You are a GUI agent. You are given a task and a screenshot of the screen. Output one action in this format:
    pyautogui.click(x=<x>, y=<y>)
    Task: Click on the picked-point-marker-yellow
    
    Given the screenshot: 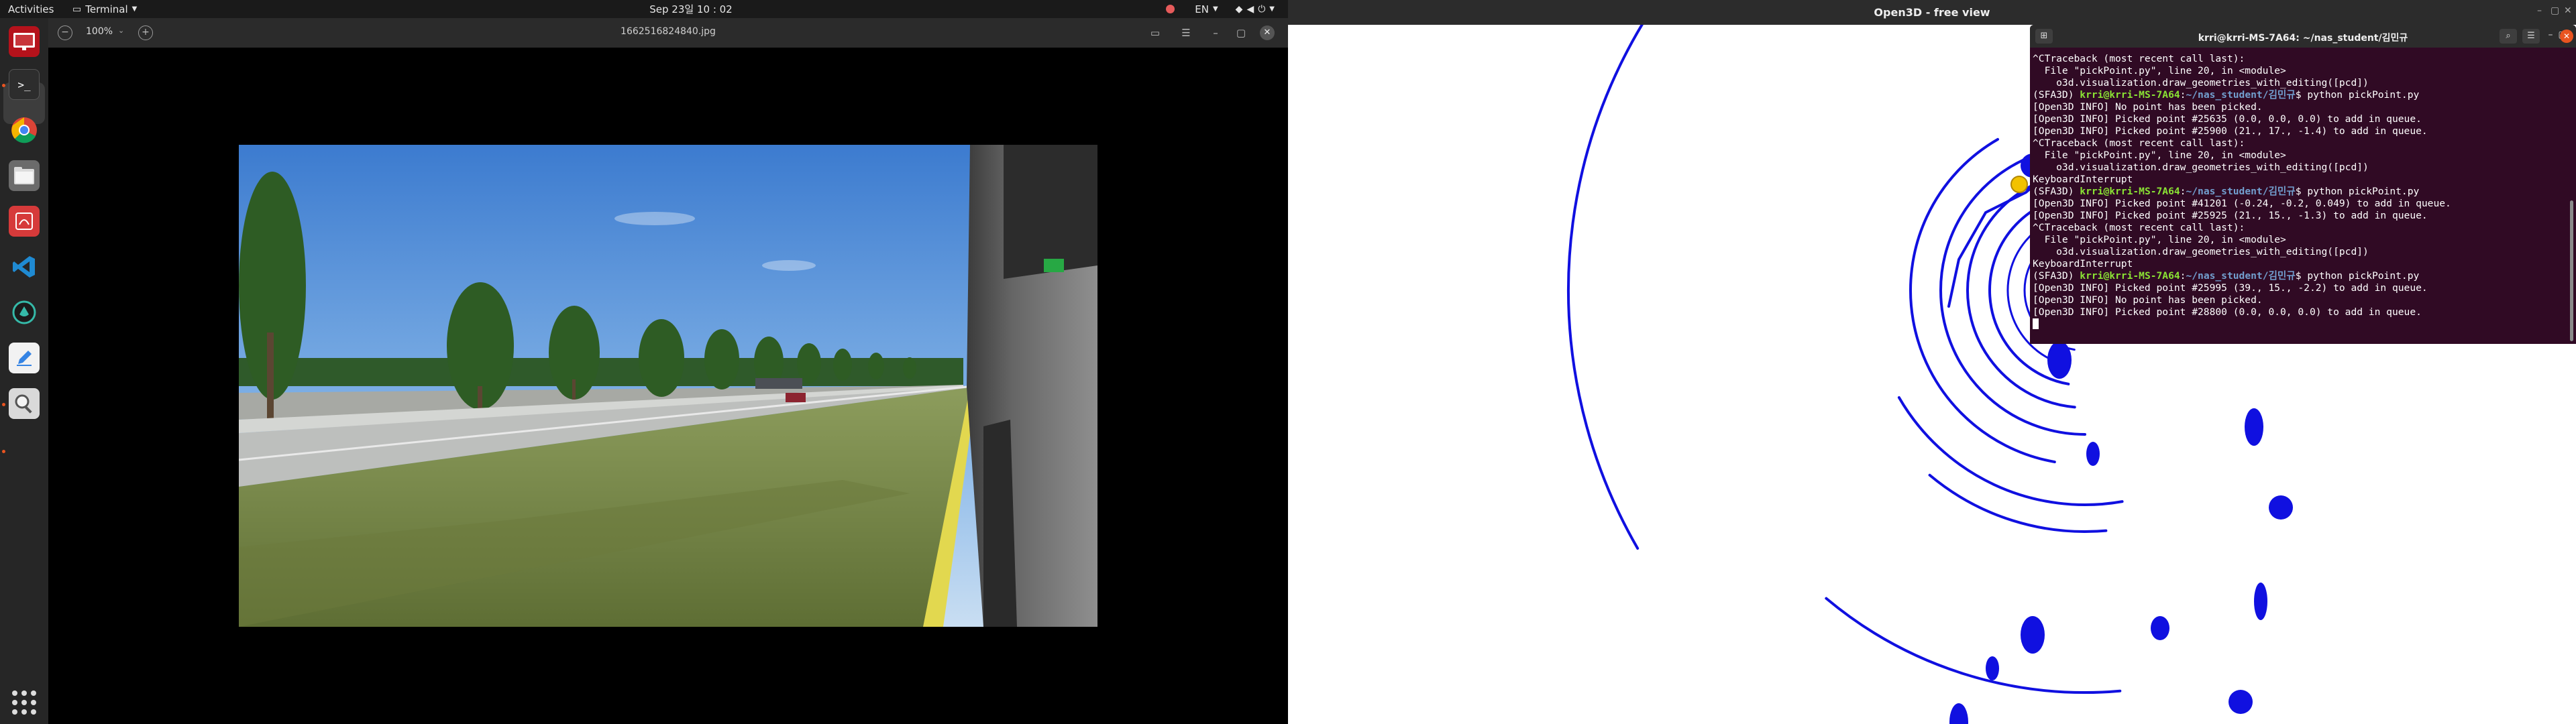 What is the action you would take?
    pyautogui.click(x=2019, y=184)
    